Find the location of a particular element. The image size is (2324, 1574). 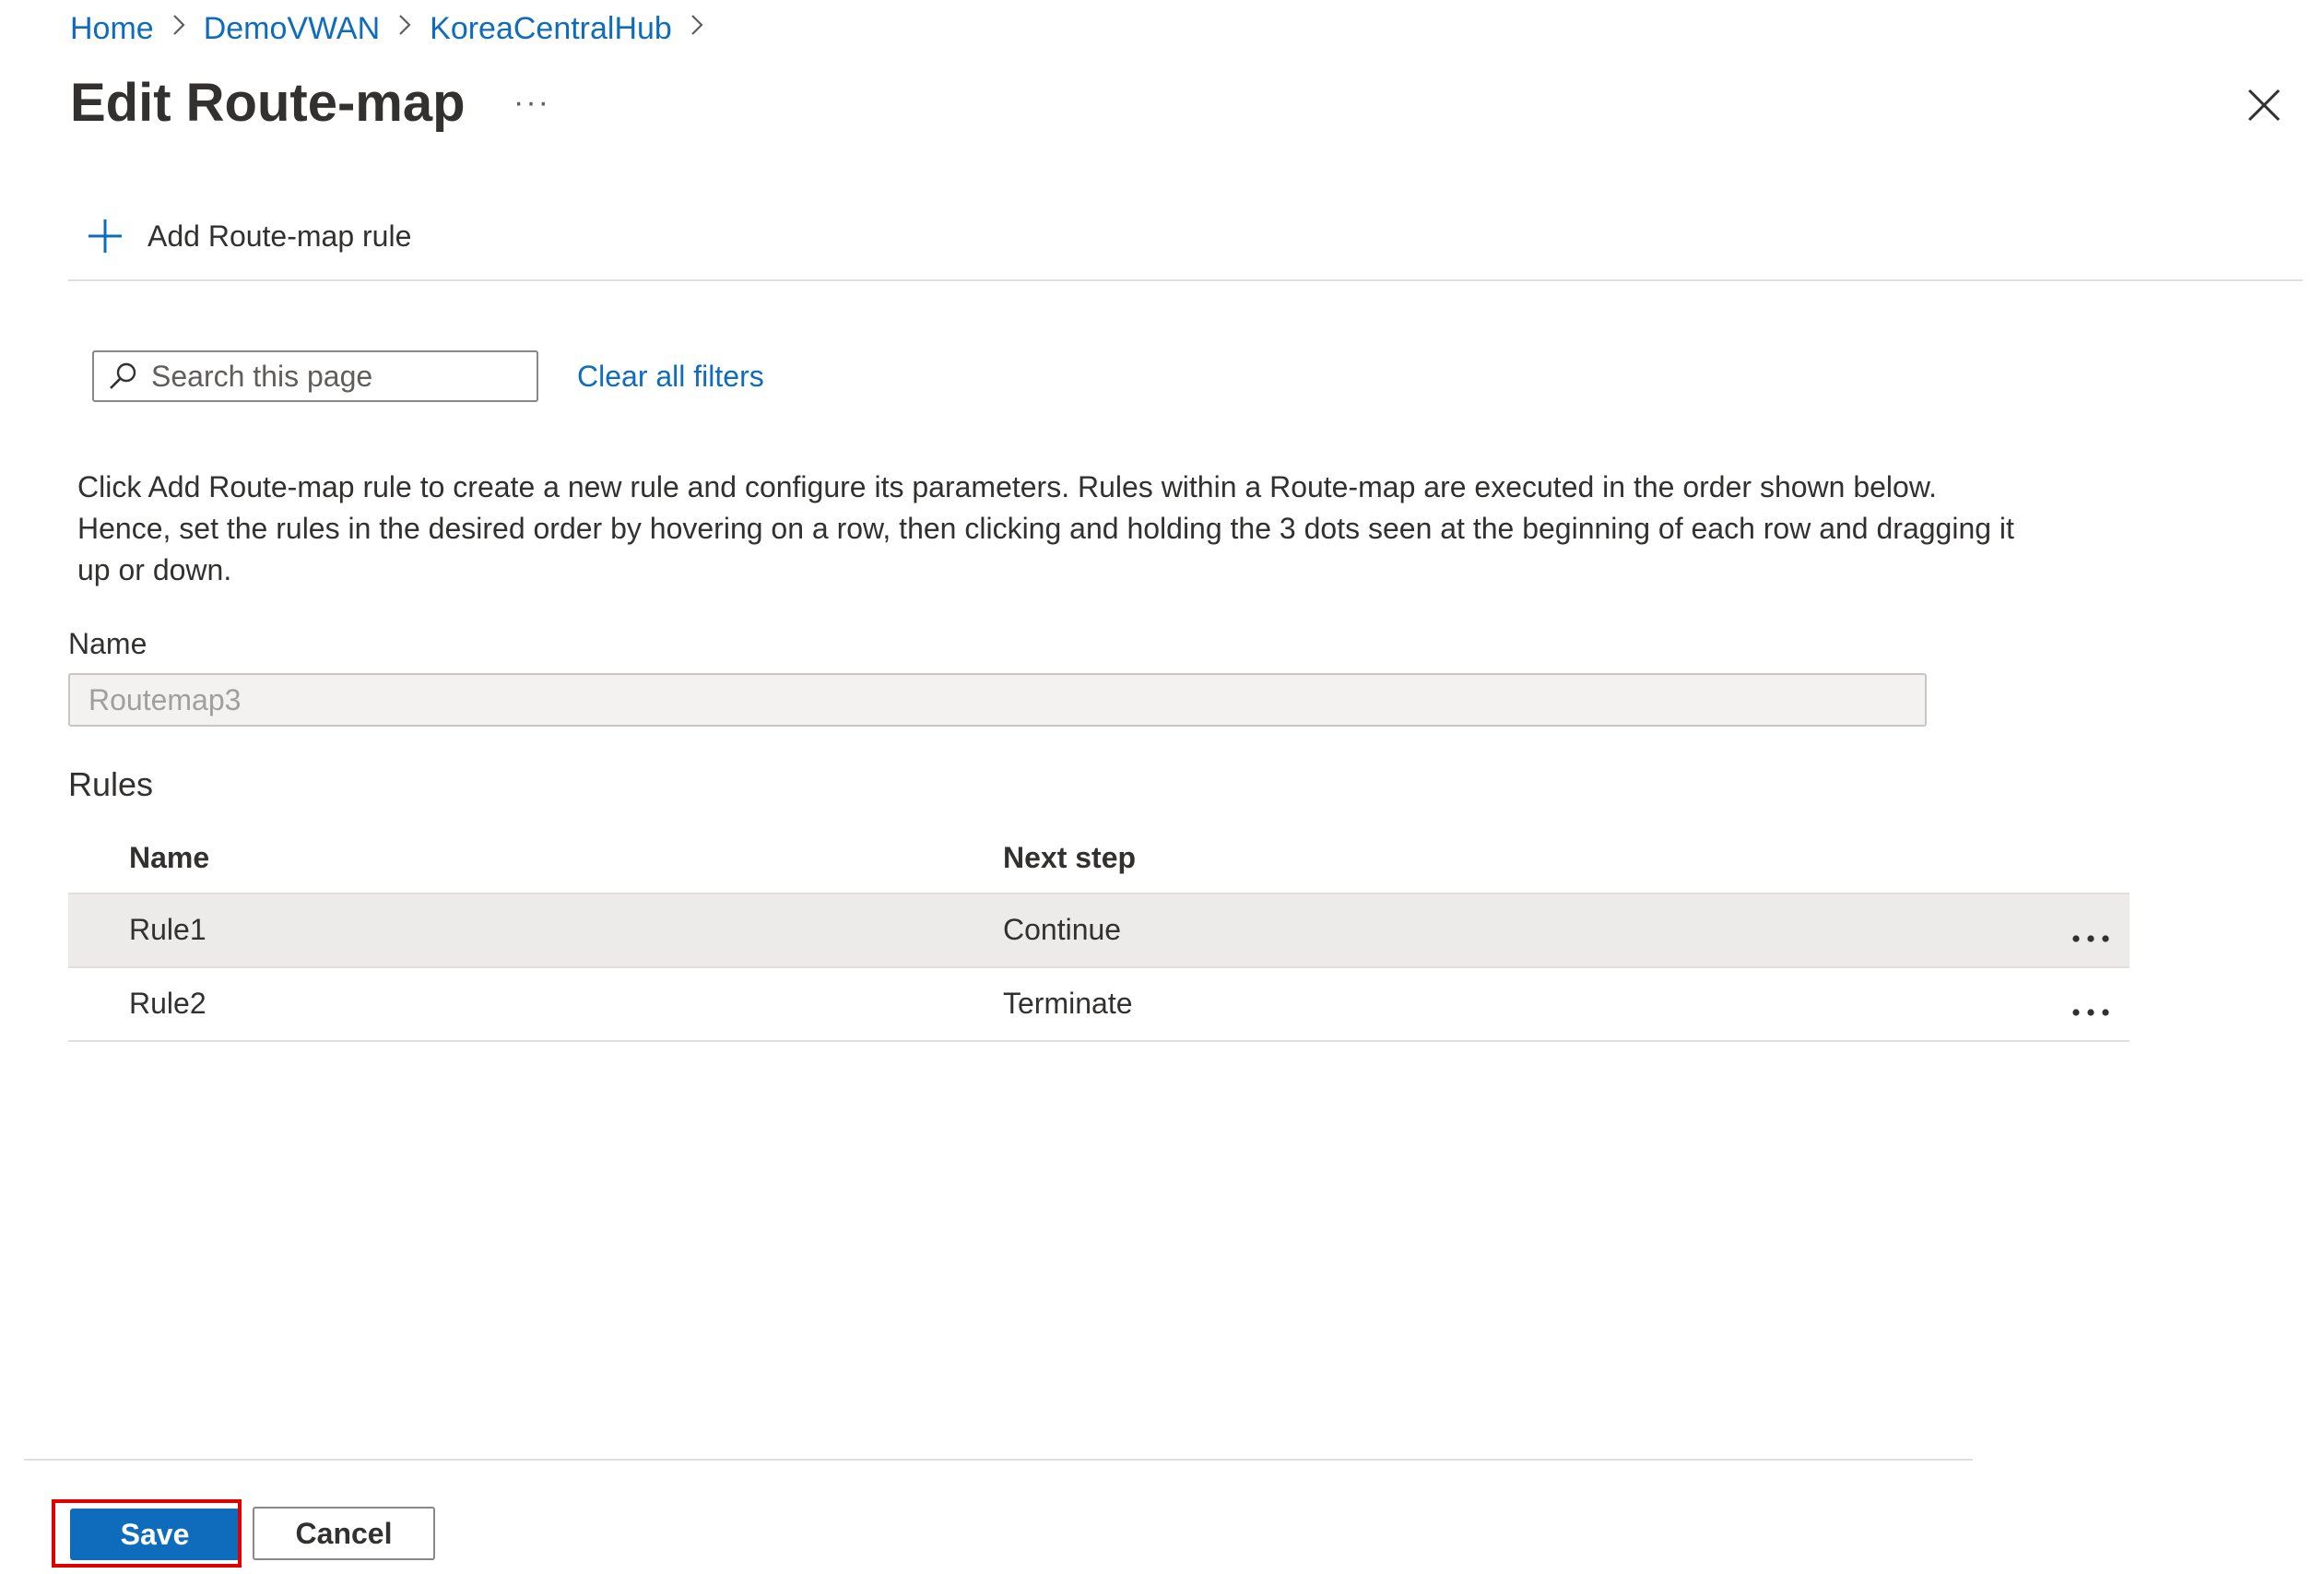

add-route-map-rule-button: Add Route-map rule is located at coordinates (249, 236).